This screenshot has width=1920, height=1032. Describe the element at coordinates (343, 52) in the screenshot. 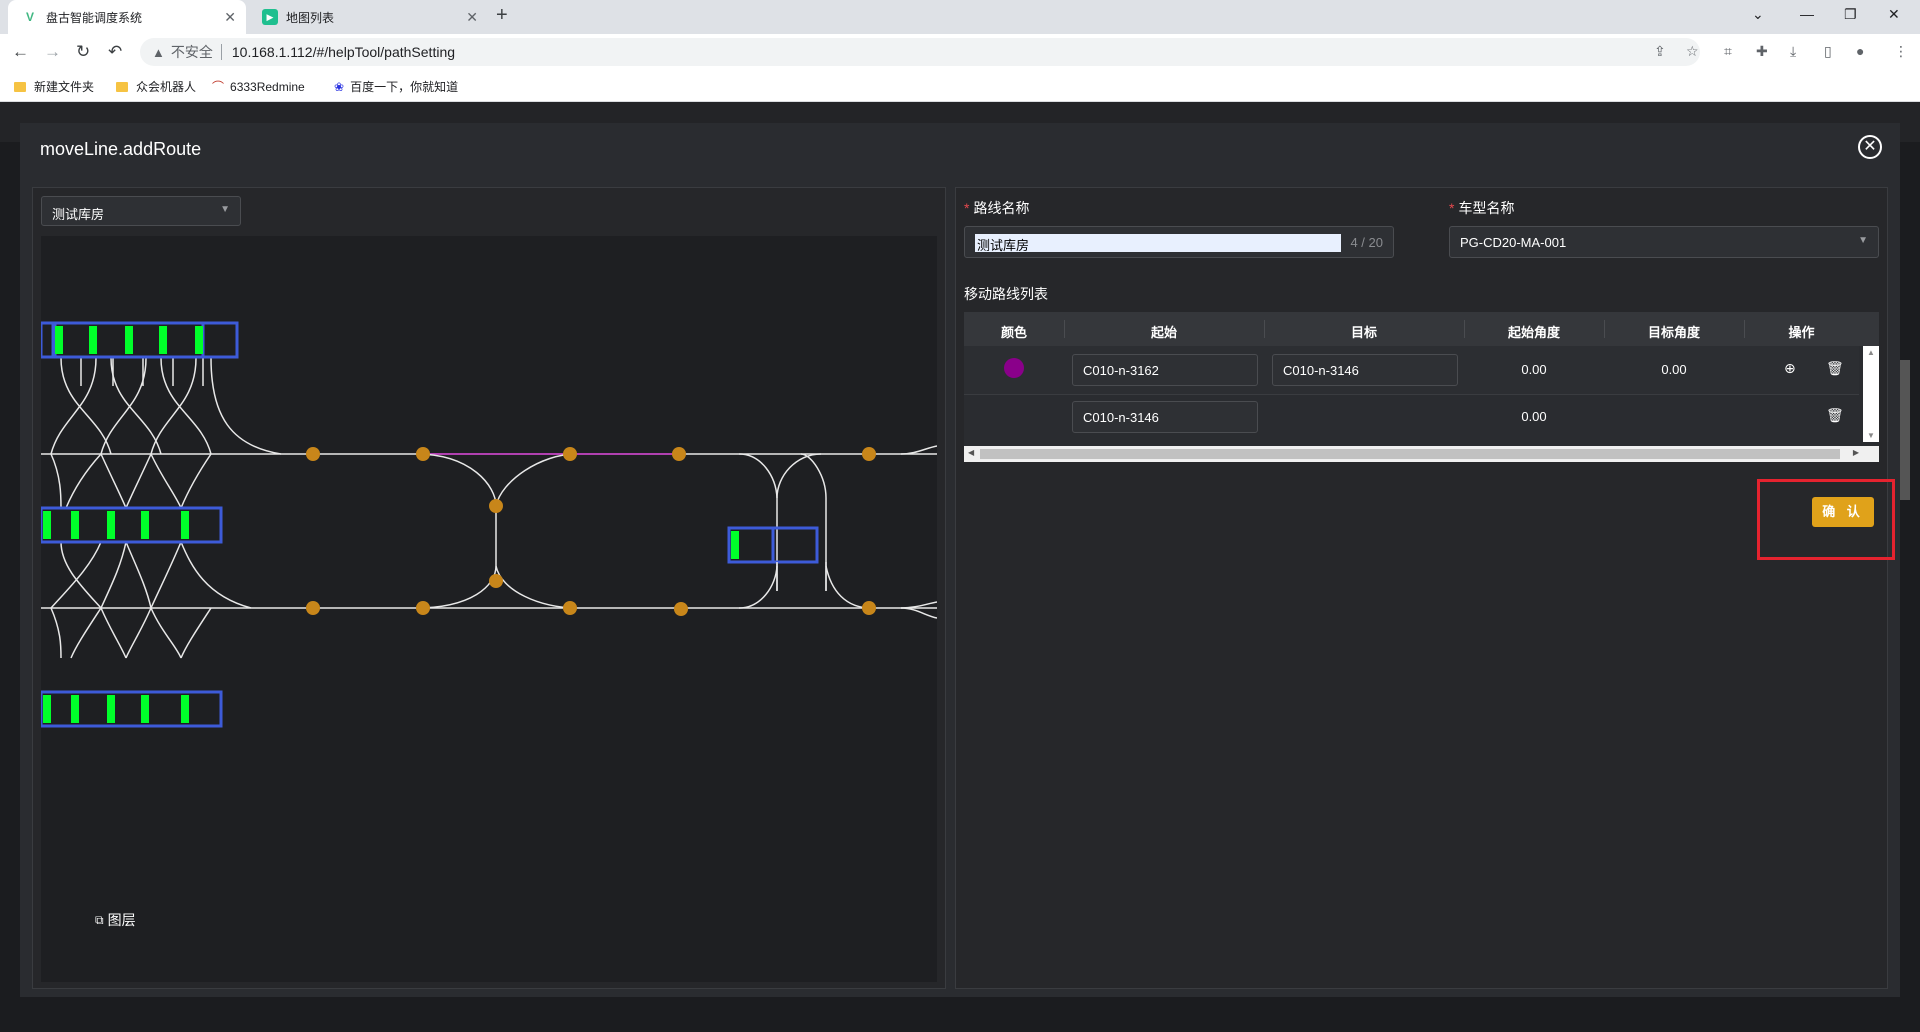

I see `url-text: 10.168.1.112/#/helpTool/pathSetting` at that location.